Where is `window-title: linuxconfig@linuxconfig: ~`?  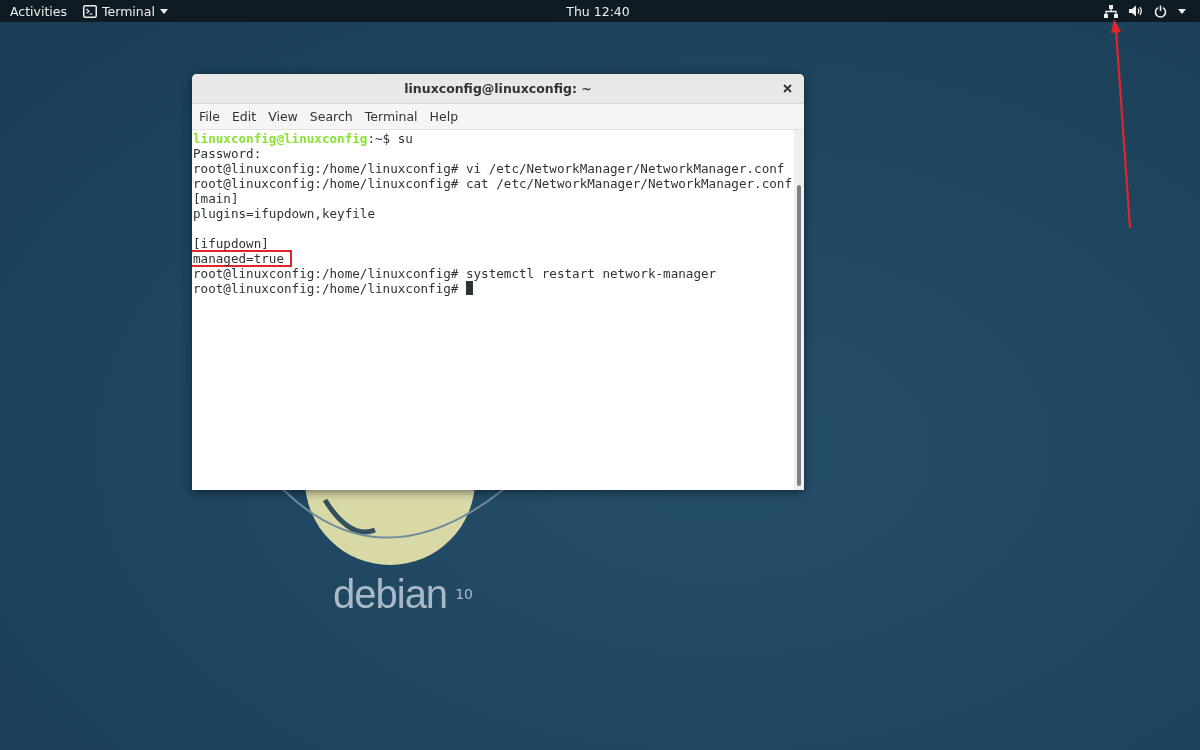
window-title: linuxconfig@linuxconfig: ~ is located at coordinates (498, 88).